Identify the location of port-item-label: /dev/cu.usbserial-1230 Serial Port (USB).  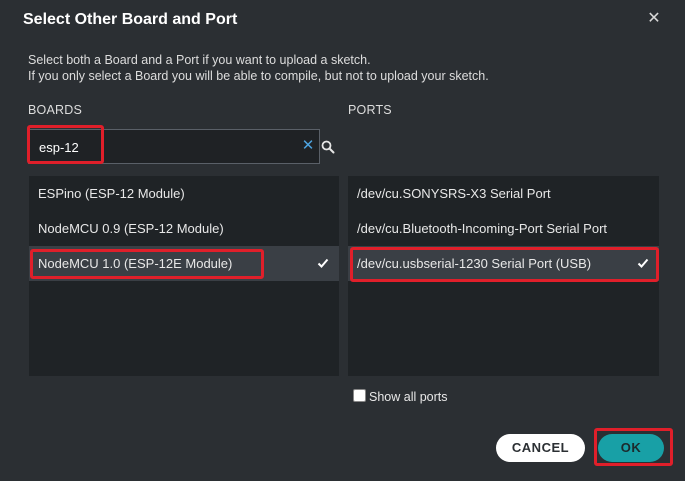
(474, 263).